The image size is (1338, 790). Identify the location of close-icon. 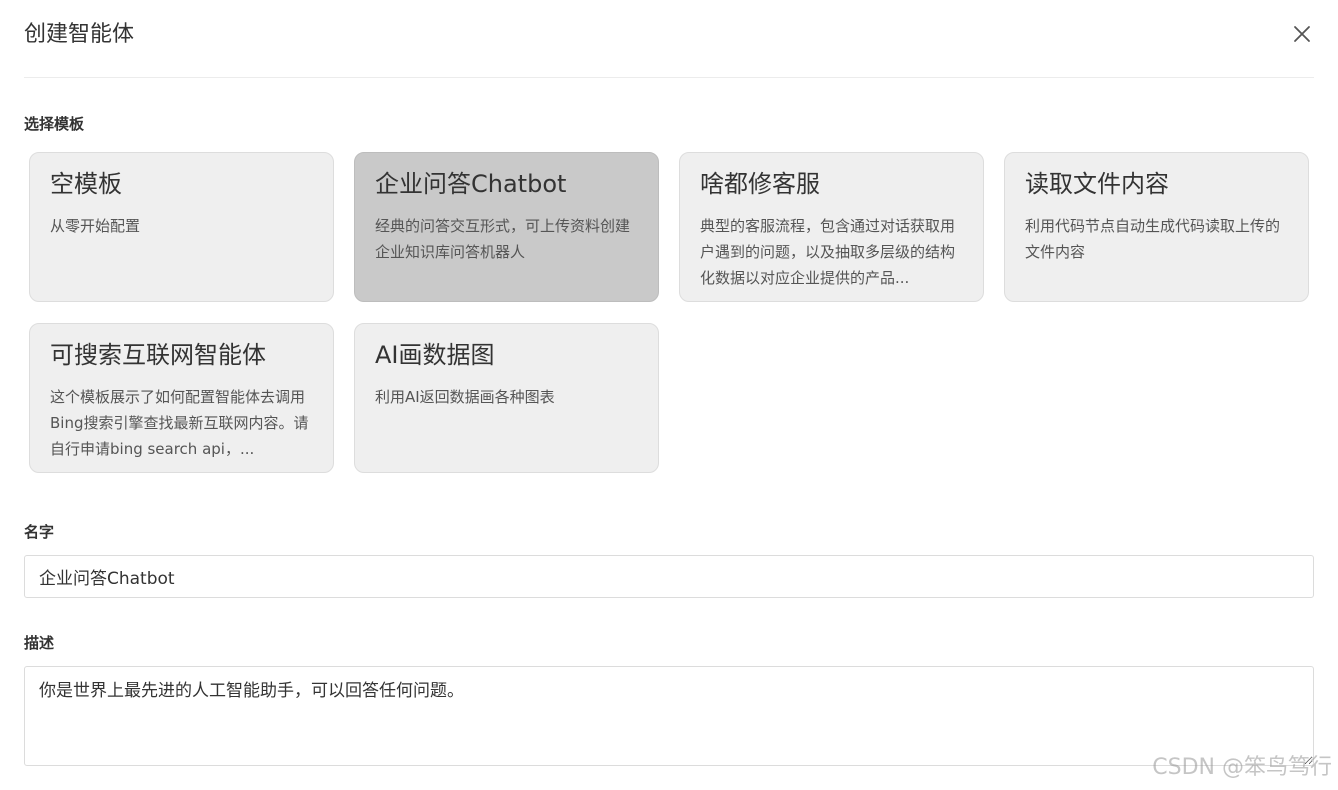
(1302, 34).